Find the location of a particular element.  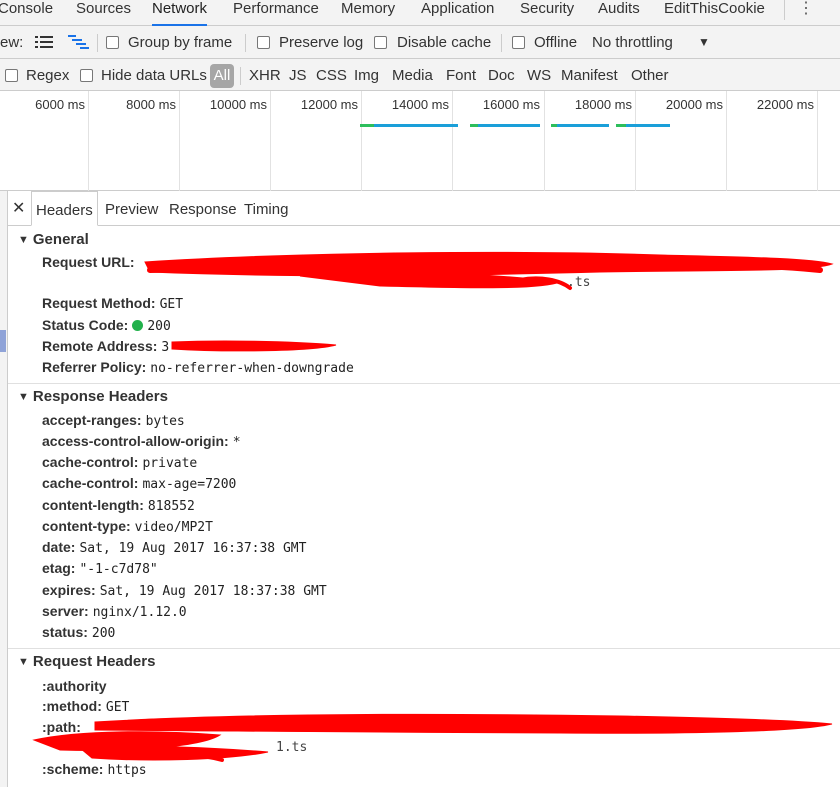

details-tab-bar: ✕ Headers Preview Response Timing is located at coordinates (424, 208).